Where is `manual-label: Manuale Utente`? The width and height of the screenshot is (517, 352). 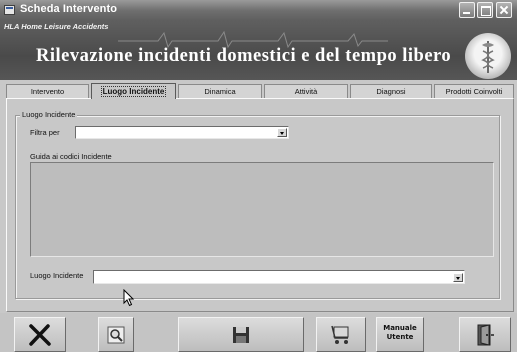 manual-label: Manuale Utente is located at coordinates (400, 333).